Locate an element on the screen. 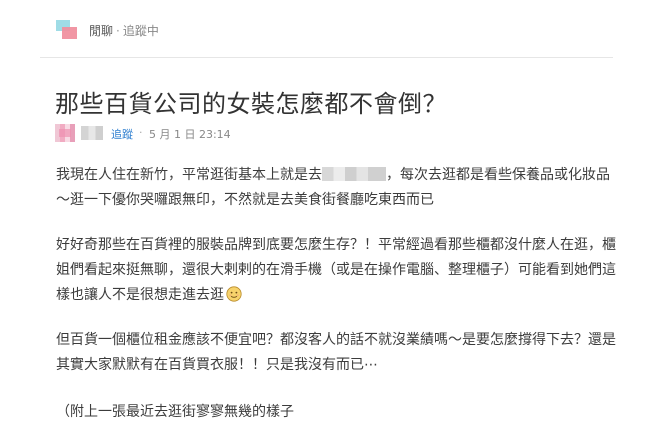 The image size is (653, 446). awkward-smile-emoji-icon is located at coordinates (234, 294).